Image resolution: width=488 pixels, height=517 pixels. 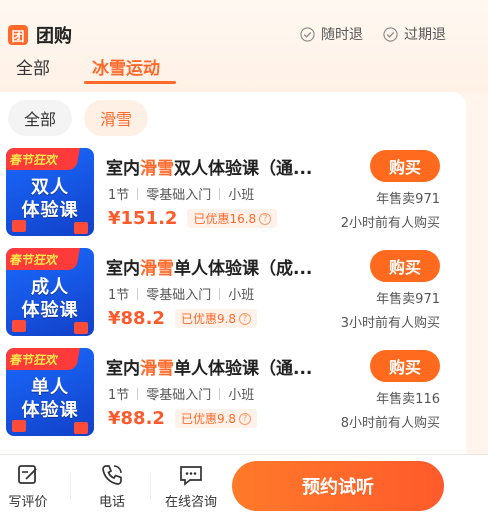 What do you see at coordinates (50, 392) in the screenshot?
I see `product-thumbnail: 春节狂欢 单人 体验课` at bounding box center [50, 392].